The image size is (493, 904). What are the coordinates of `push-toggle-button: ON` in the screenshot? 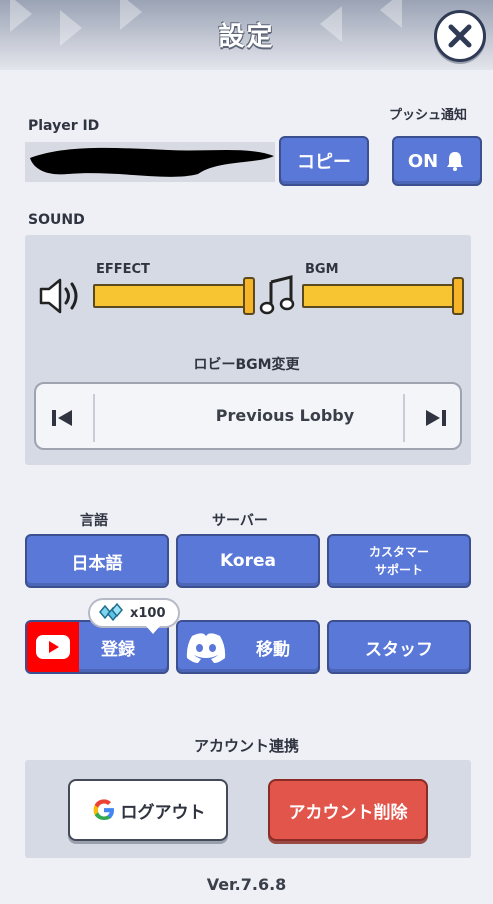 It's located at (437, 161).